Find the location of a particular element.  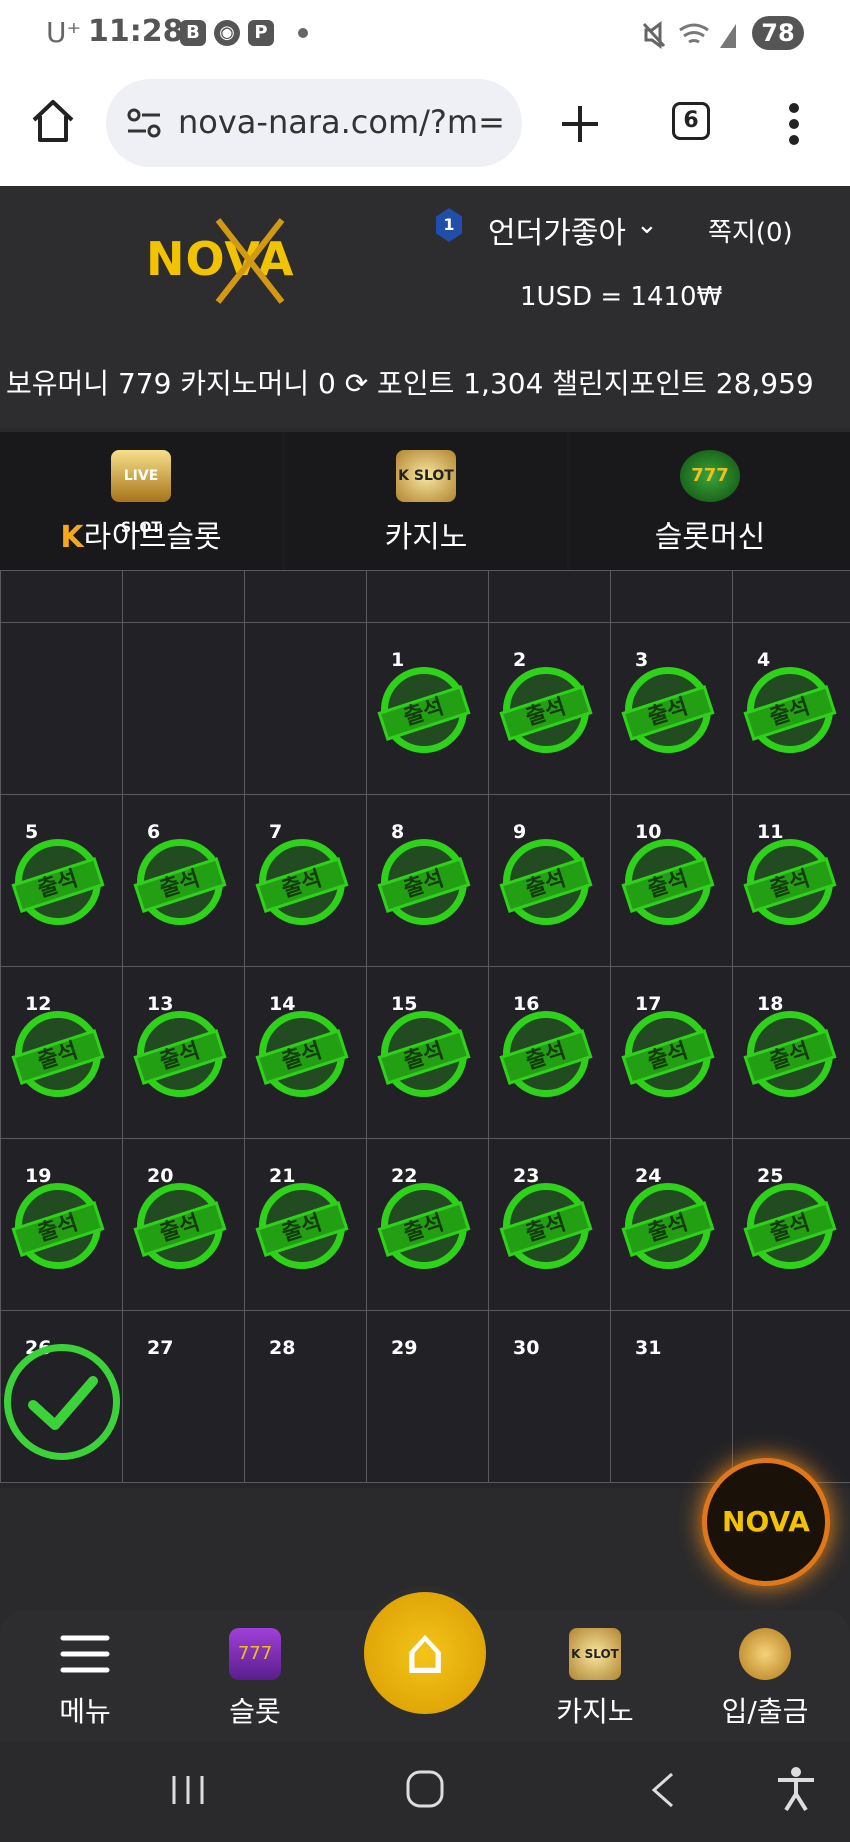

calendar-day-cell: 13 출석 is located at coordinates (183, 1052).